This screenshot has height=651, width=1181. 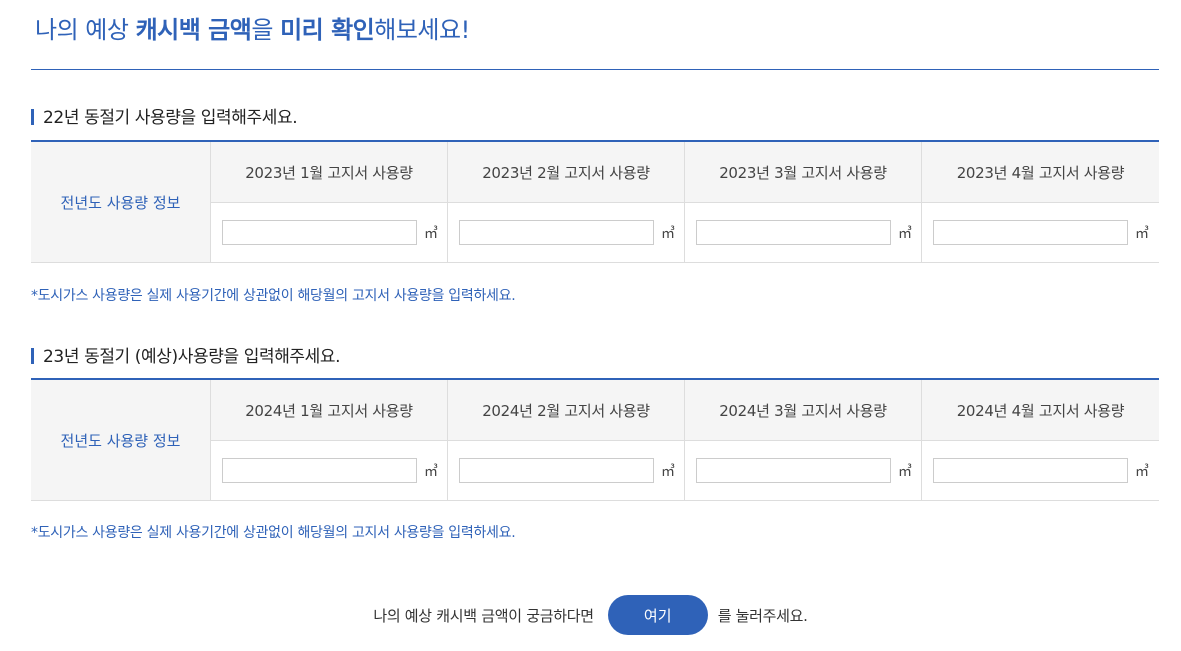 I want to click on page-title: 나의 예상 캐시백 금액을 미리 확인해보세요!, so click(x=252, y=27).